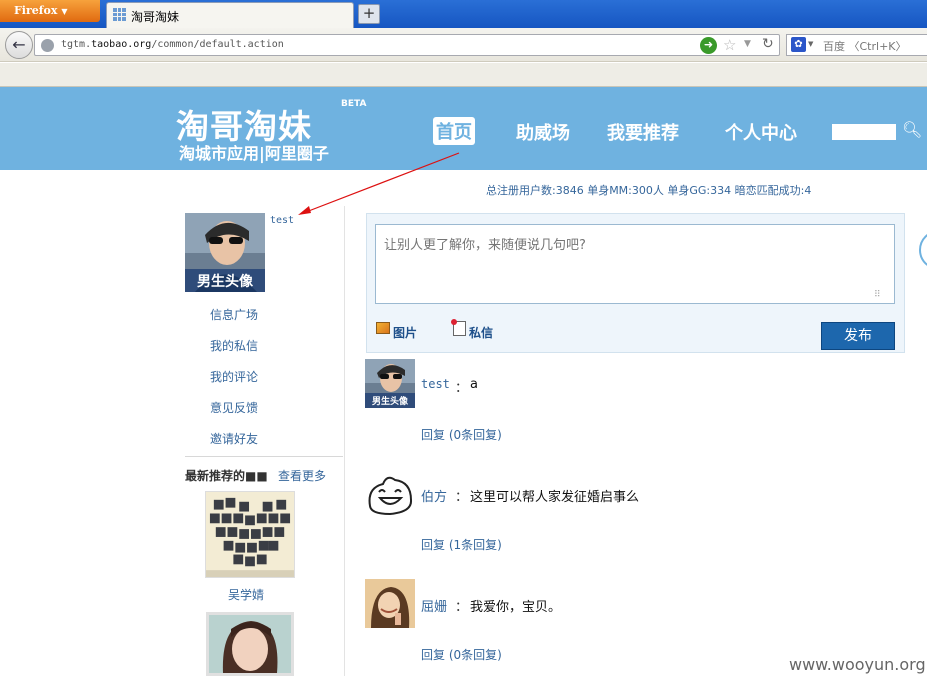  I want to click on user-name-link: test, so click(282, 220).